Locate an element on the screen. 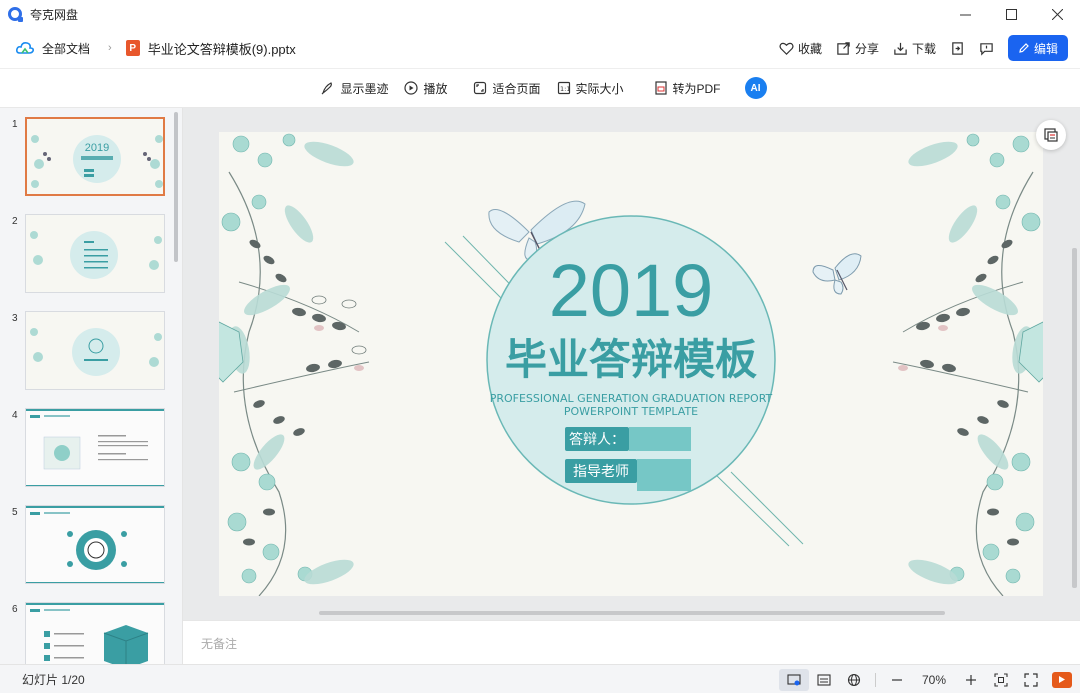 This screenshot has height=693, width=1080. advisor-label: 指导老师 is located at coordinates (601, 472).